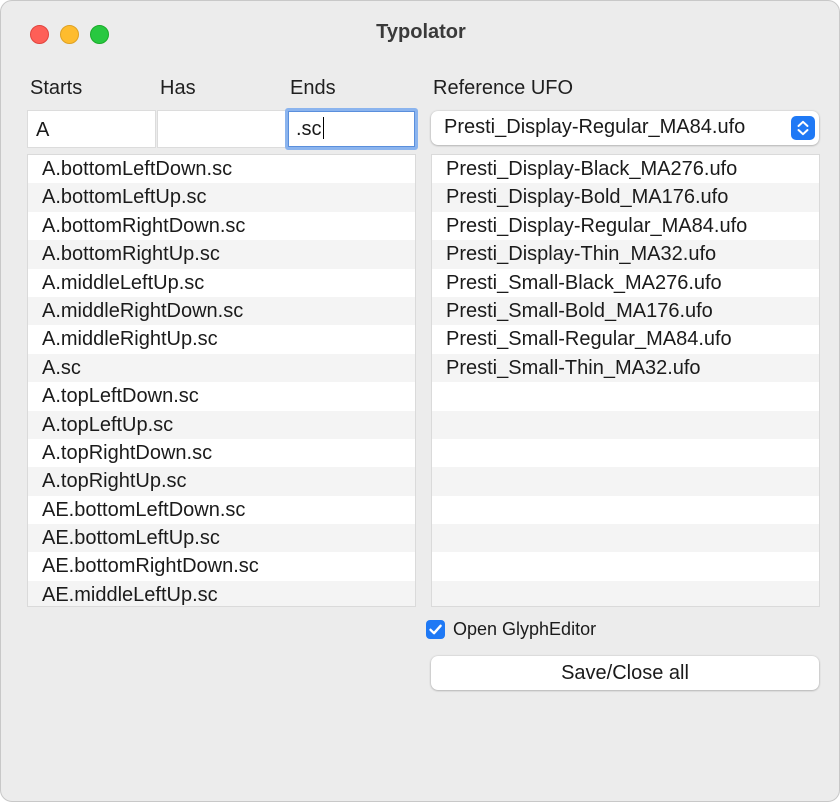 This screenshot has width=840, height=802. I want to click on list-item: Presti_Display-Regular_MA84.ufo, so click(625, 226).